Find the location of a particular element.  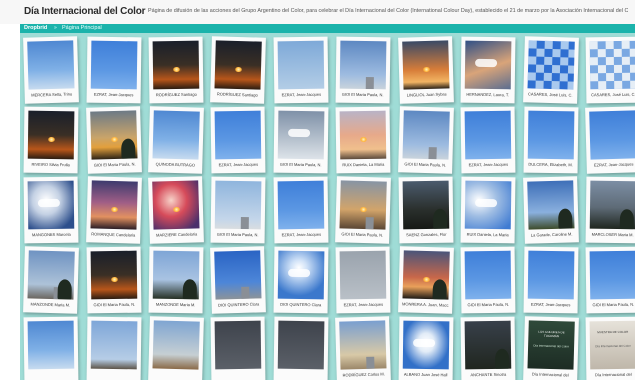

photo-card: RODRÍGUEZ Carlos M. is located at coordinates (363, 348).